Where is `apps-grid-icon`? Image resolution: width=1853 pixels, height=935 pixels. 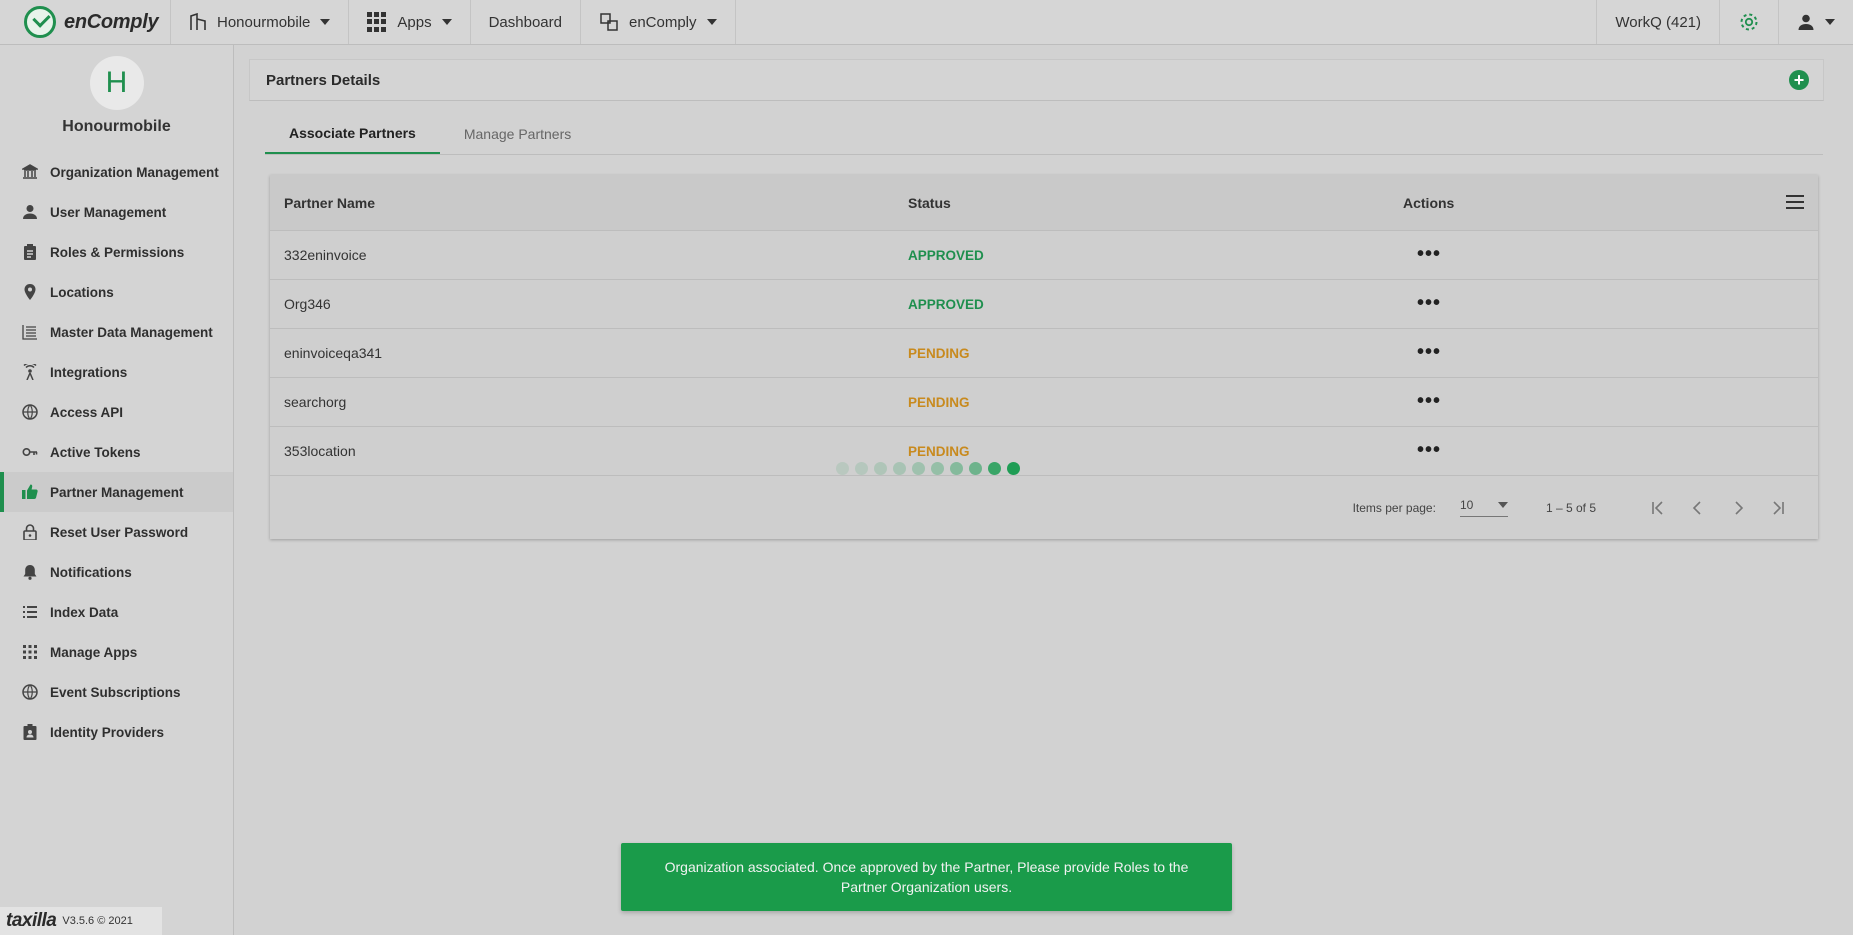 apps-grid-icon is located at coordinates (377, 22).